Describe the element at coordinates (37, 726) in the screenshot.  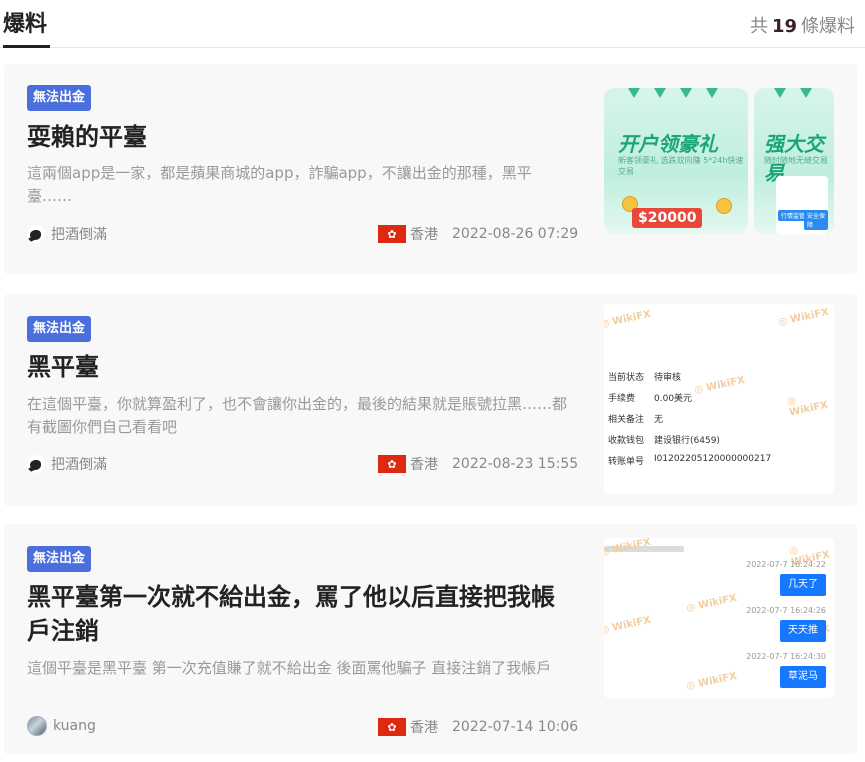
I see `photo-avatar-icon` at that location.